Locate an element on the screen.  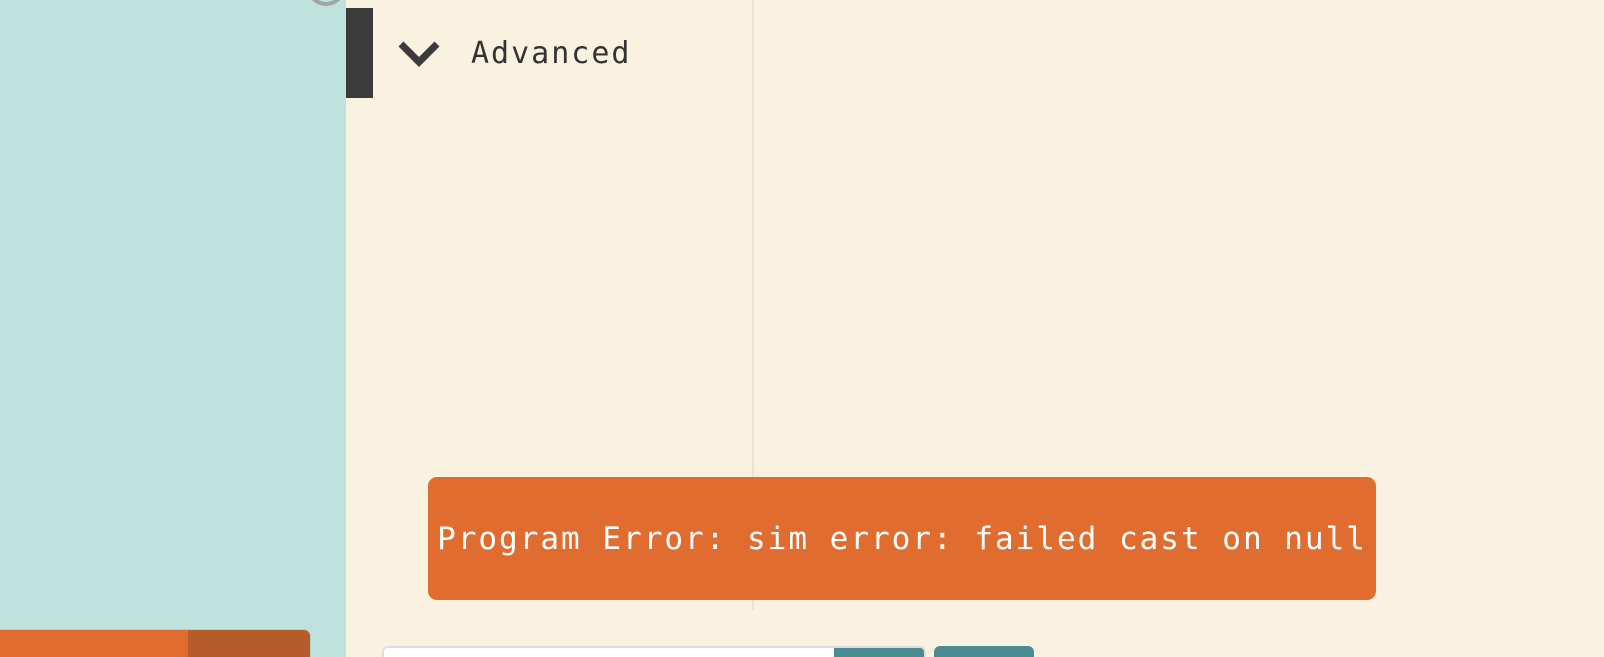
project-name-field is located at coordinates (654, 651).